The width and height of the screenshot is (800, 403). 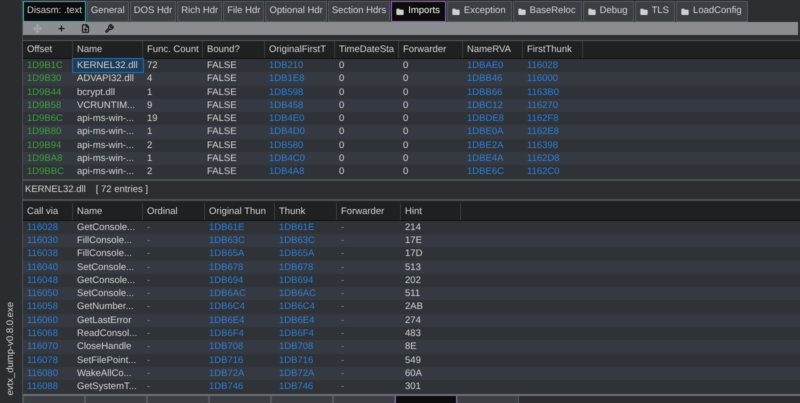 What do you see at coordinates (413, 387) in the screenshot?
I see `table-cell-text: 301` at bounding box center [413, 387].